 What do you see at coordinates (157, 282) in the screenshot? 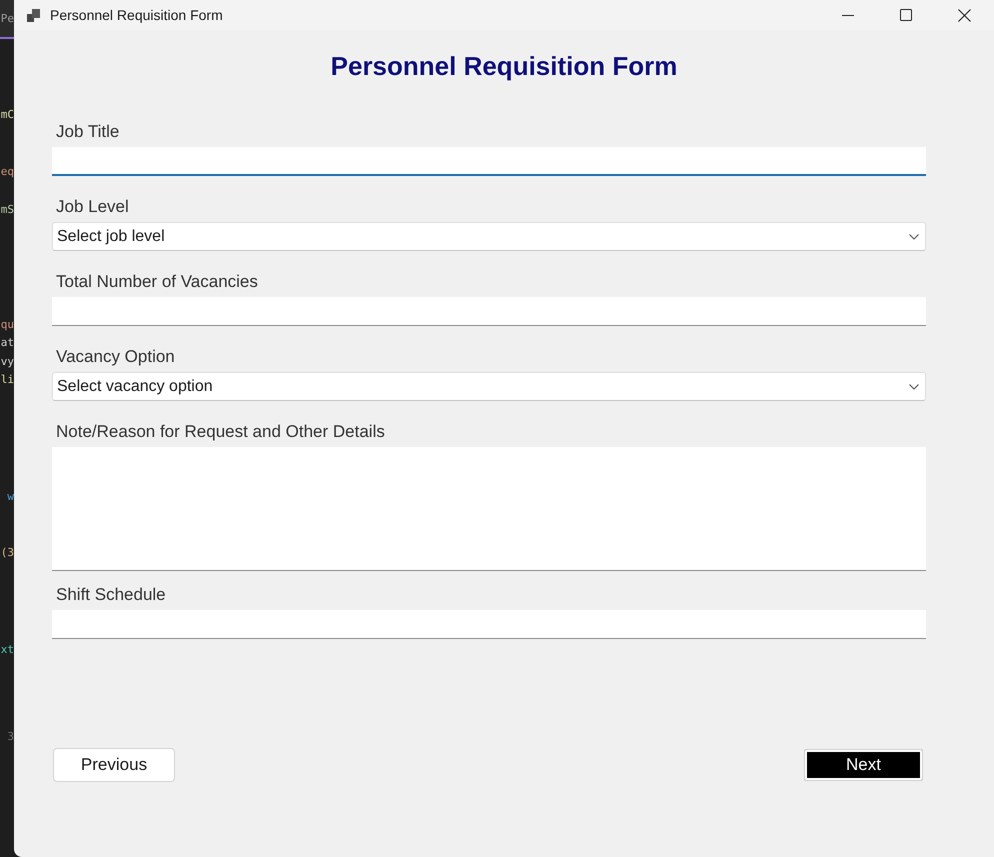
I see `field-label: Total Number of Vacancies` at bounding box center [157, 282].